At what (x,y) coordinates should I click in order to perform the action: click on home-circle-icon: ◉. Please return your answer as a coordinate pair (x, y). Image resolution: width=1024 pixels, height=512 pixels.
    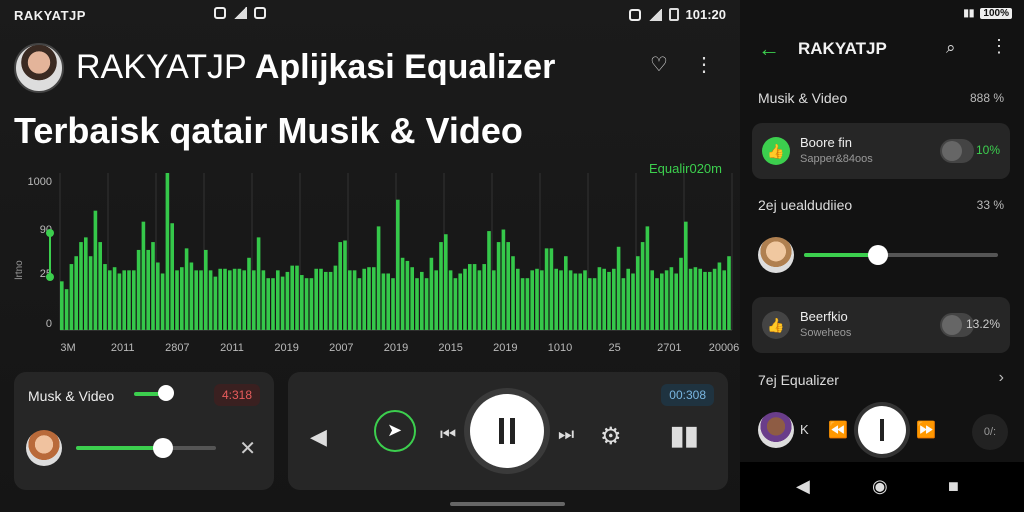
    Looking at the image, I should click on (880, 486).